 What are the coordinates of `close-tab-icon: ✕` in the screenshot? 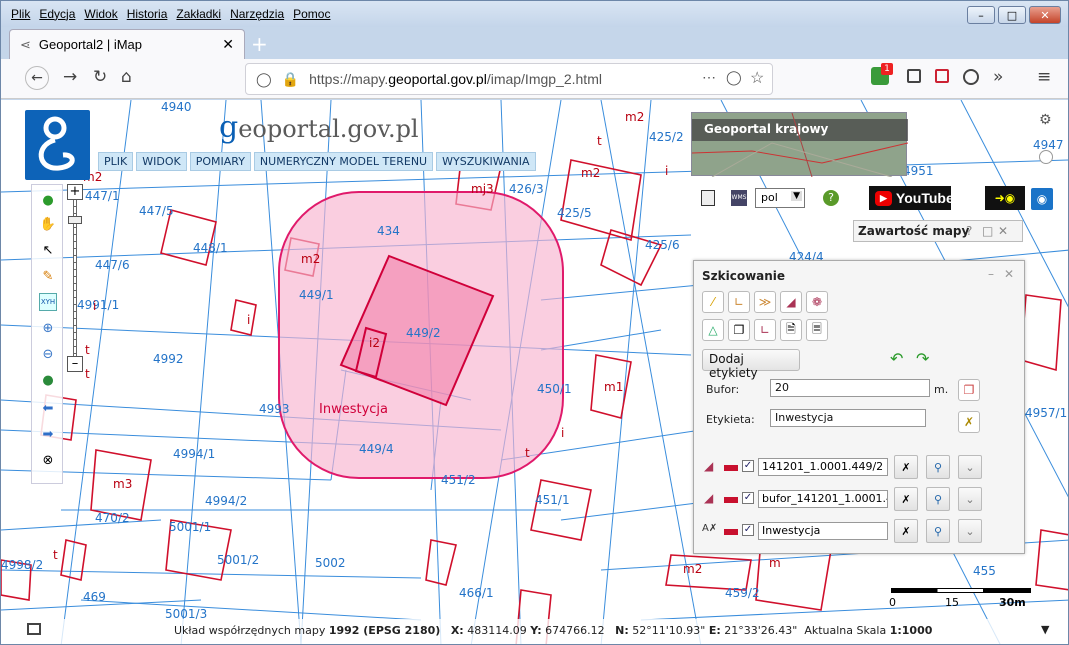 It's located at (228, 44).